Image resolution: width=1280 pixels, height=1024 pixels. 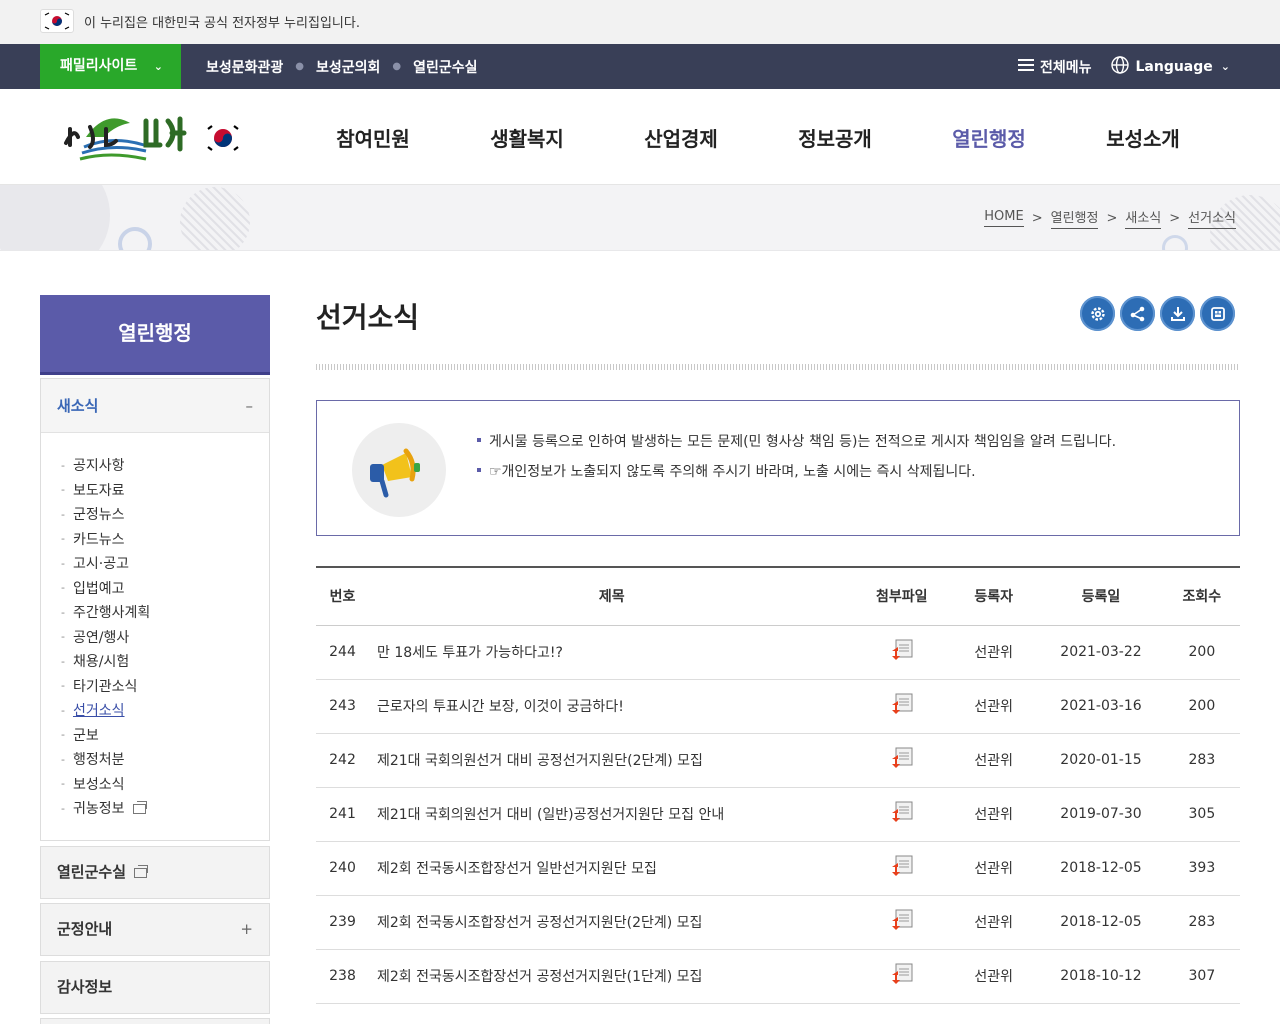 I want to click on breadcrumb-open-admin: 열린행정, so click(x=1074, y=218).